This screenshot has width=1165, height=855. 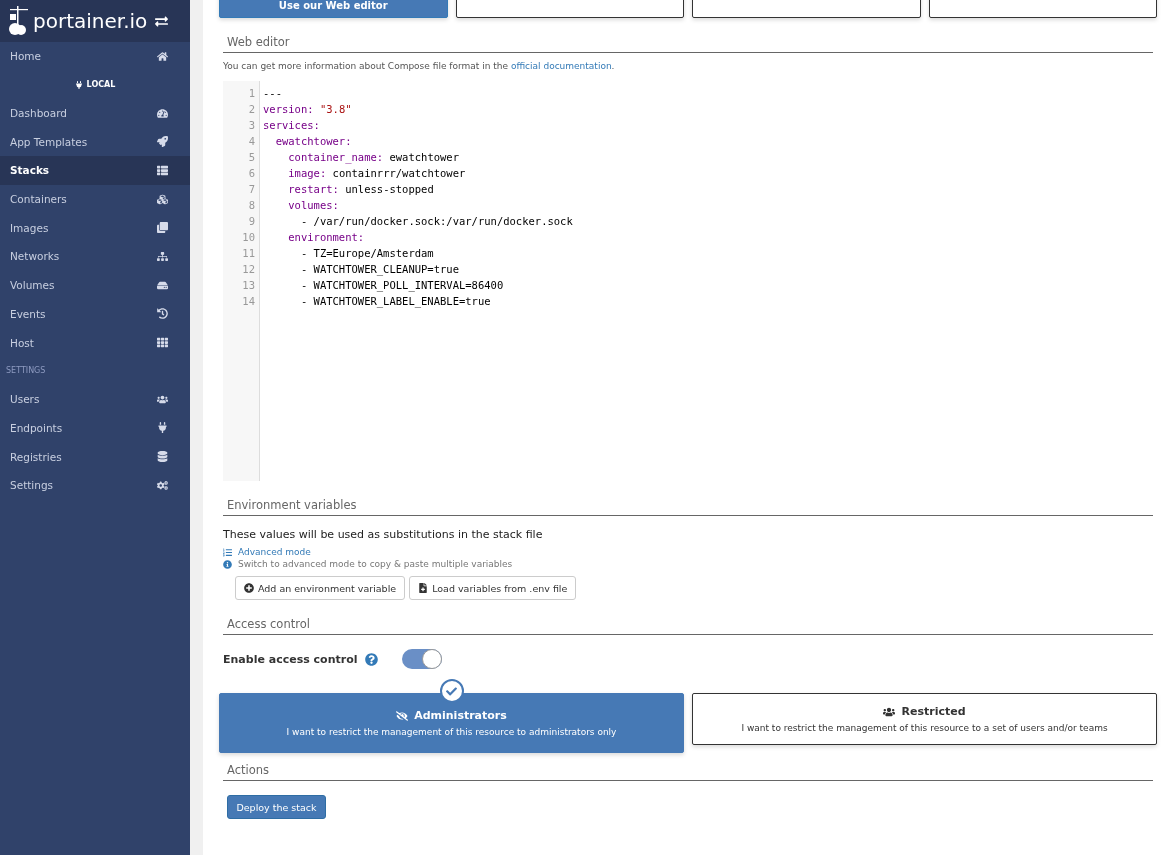 What do you see at coordinates (493, 588) in the screenshot?
I see `env-button: Load variables from .env file` at bounding box center [493, 588].